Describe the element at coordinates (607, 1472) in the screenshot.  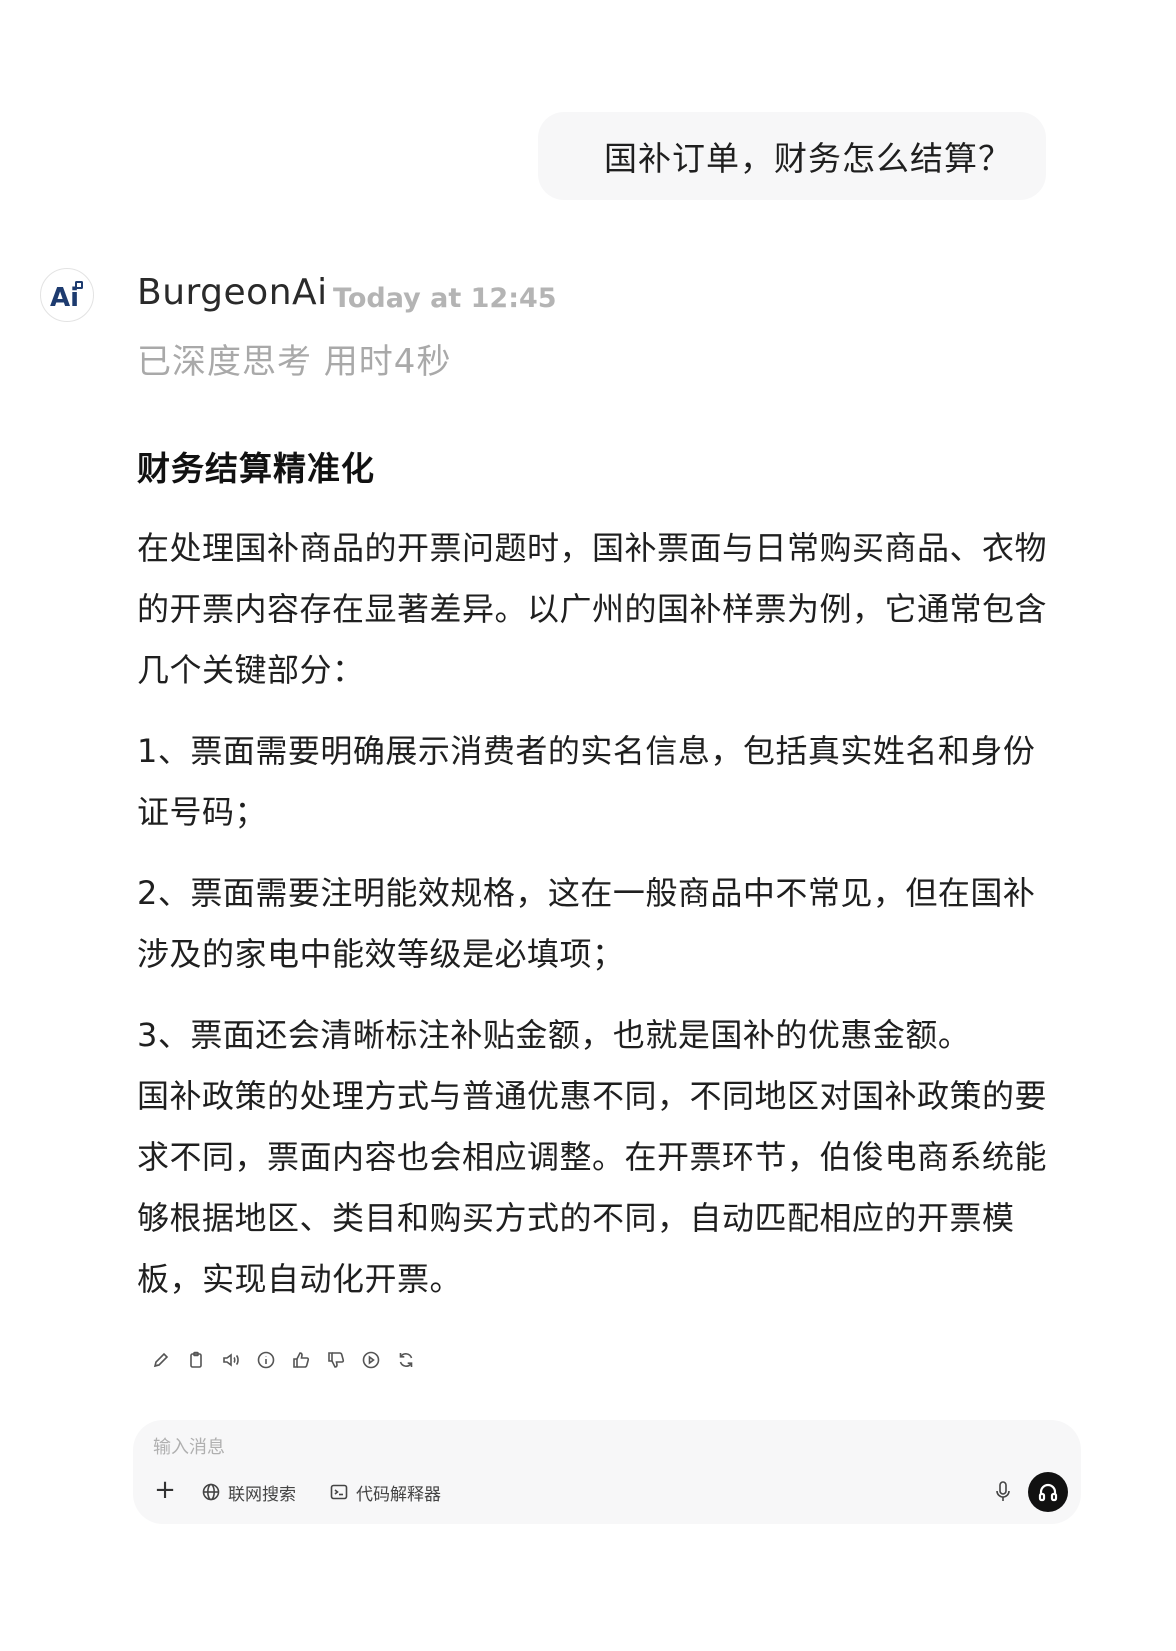
I see `message-composer: + 联网搜索 代码解释器` at that location.